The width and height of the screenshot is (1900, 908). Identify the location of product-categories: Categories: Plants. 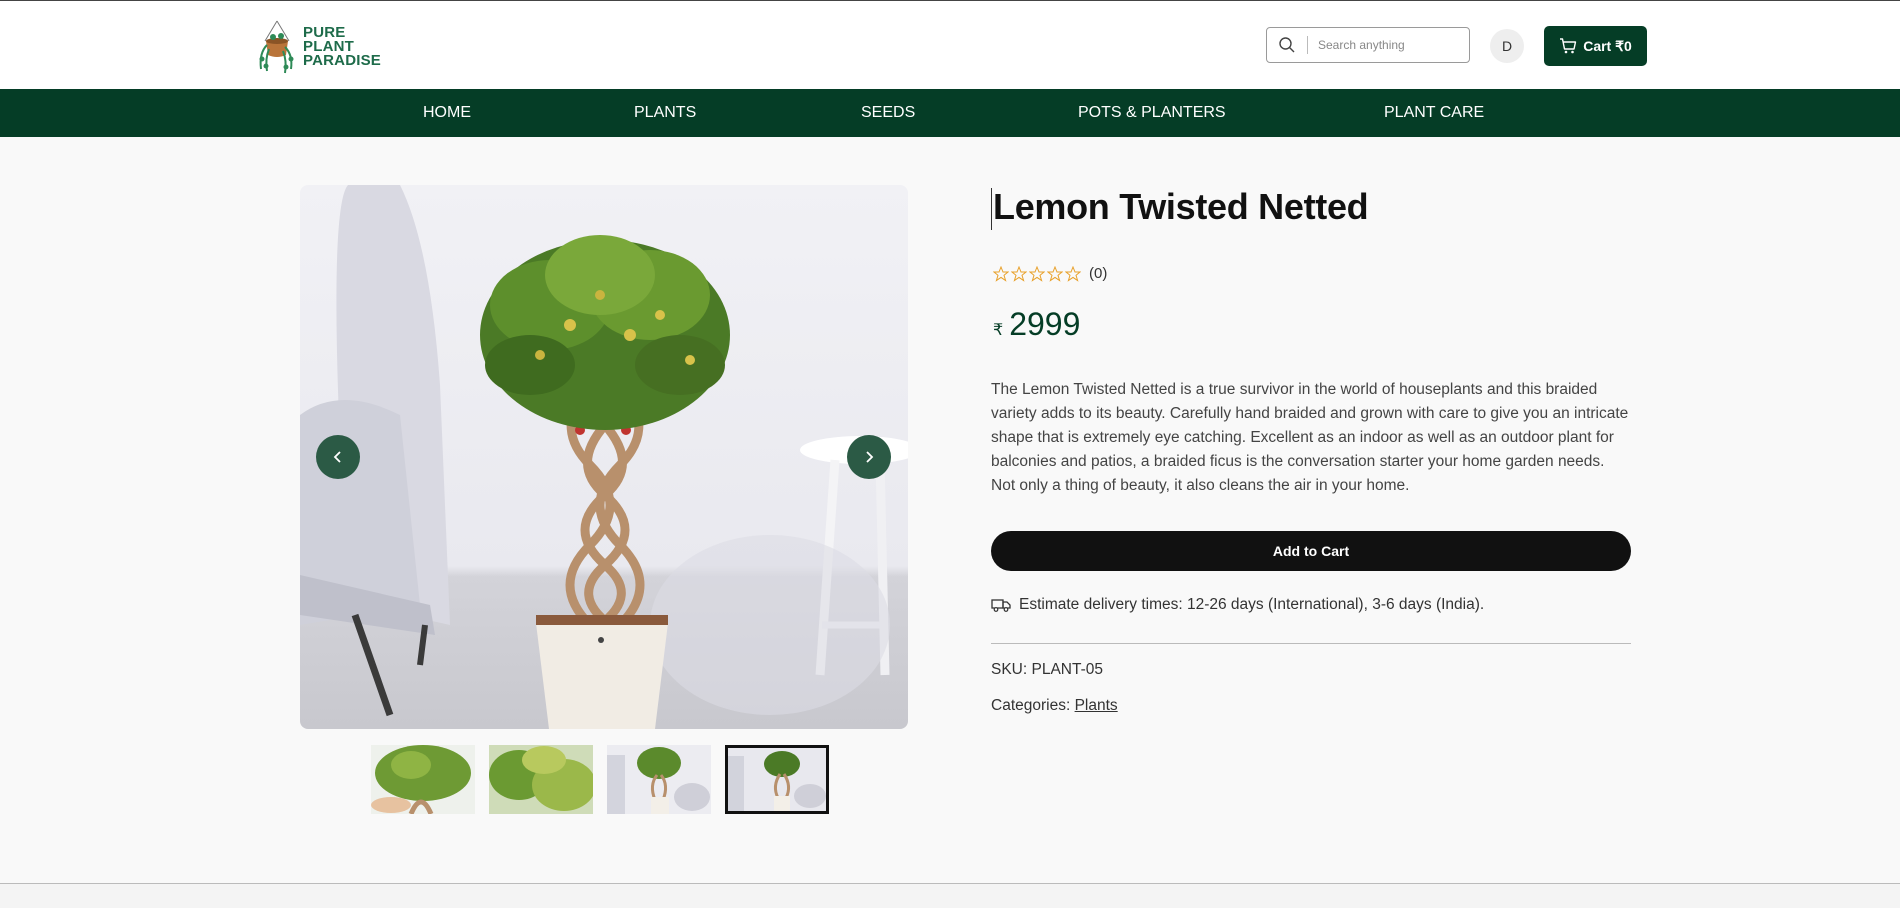
(1054, 706).